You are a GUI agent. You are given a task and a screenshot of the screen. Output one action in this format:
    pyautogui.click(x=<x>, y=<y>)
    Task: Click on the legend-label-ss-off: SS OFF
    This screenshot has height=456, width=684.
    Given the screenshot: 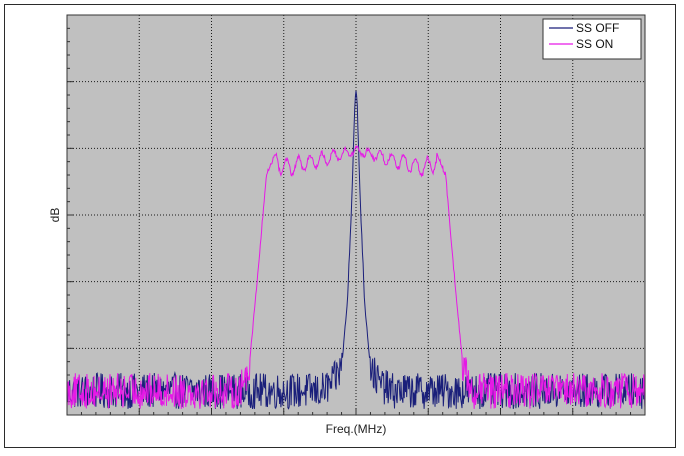 What is the action you would take?
    pyautogui.click(x=597, y=28)
    